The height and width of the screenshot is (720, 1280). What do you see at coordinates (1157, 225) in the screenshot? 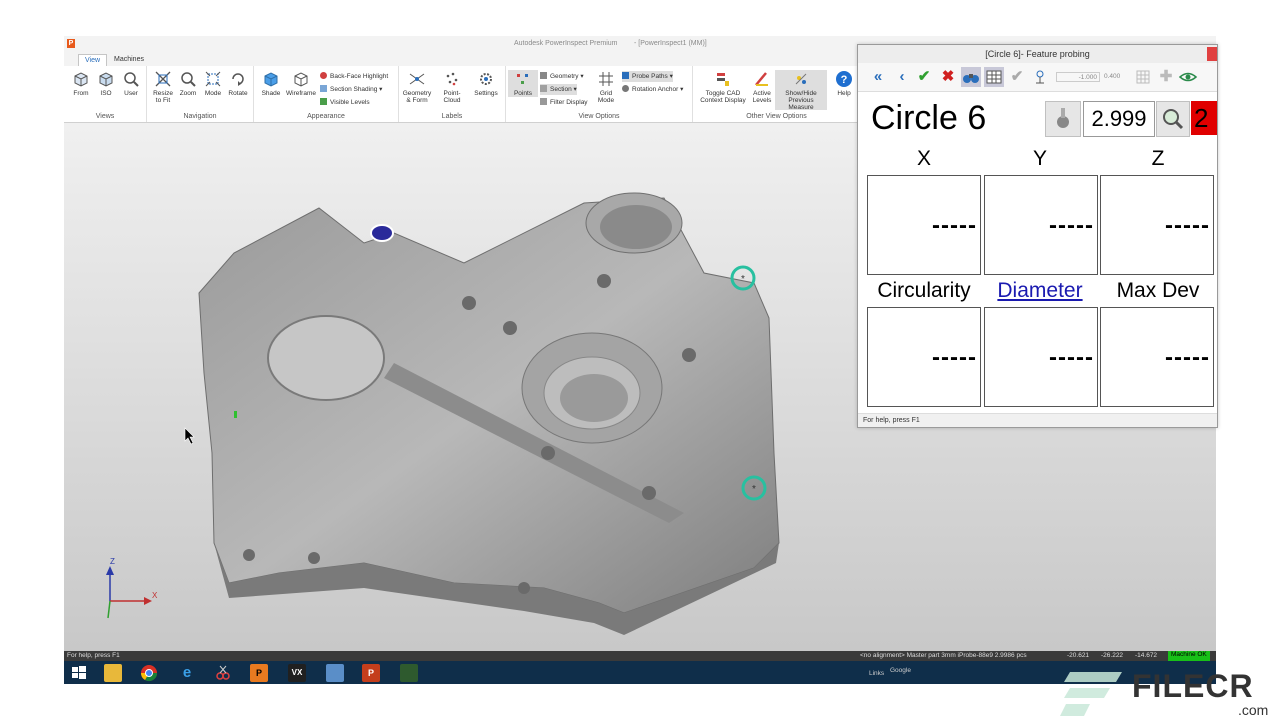
I see `value-cell-z: -----` at bounding box center [1157, 225].